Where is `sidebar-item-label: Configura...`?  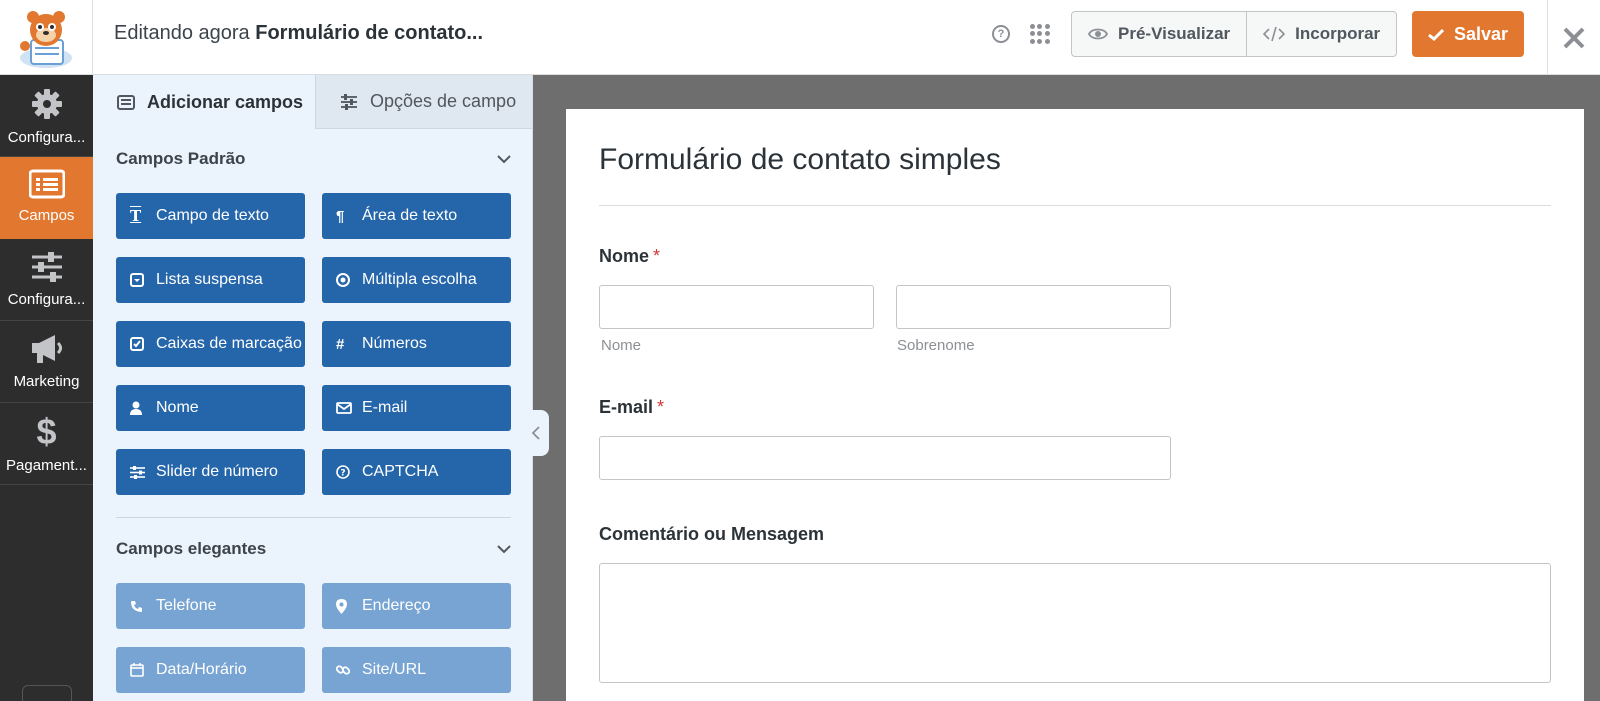
sidebar-item-label: Configura... is located at coordinates (46, 137).